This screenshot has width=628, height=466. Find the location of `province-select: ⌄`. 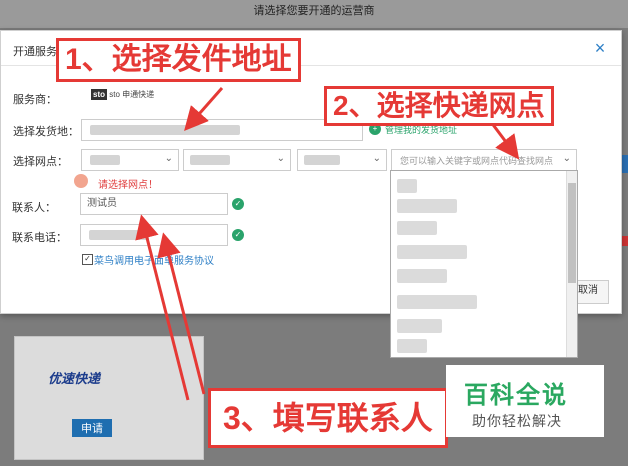

province-select: ⌄ is located at coordinates (130, 160).